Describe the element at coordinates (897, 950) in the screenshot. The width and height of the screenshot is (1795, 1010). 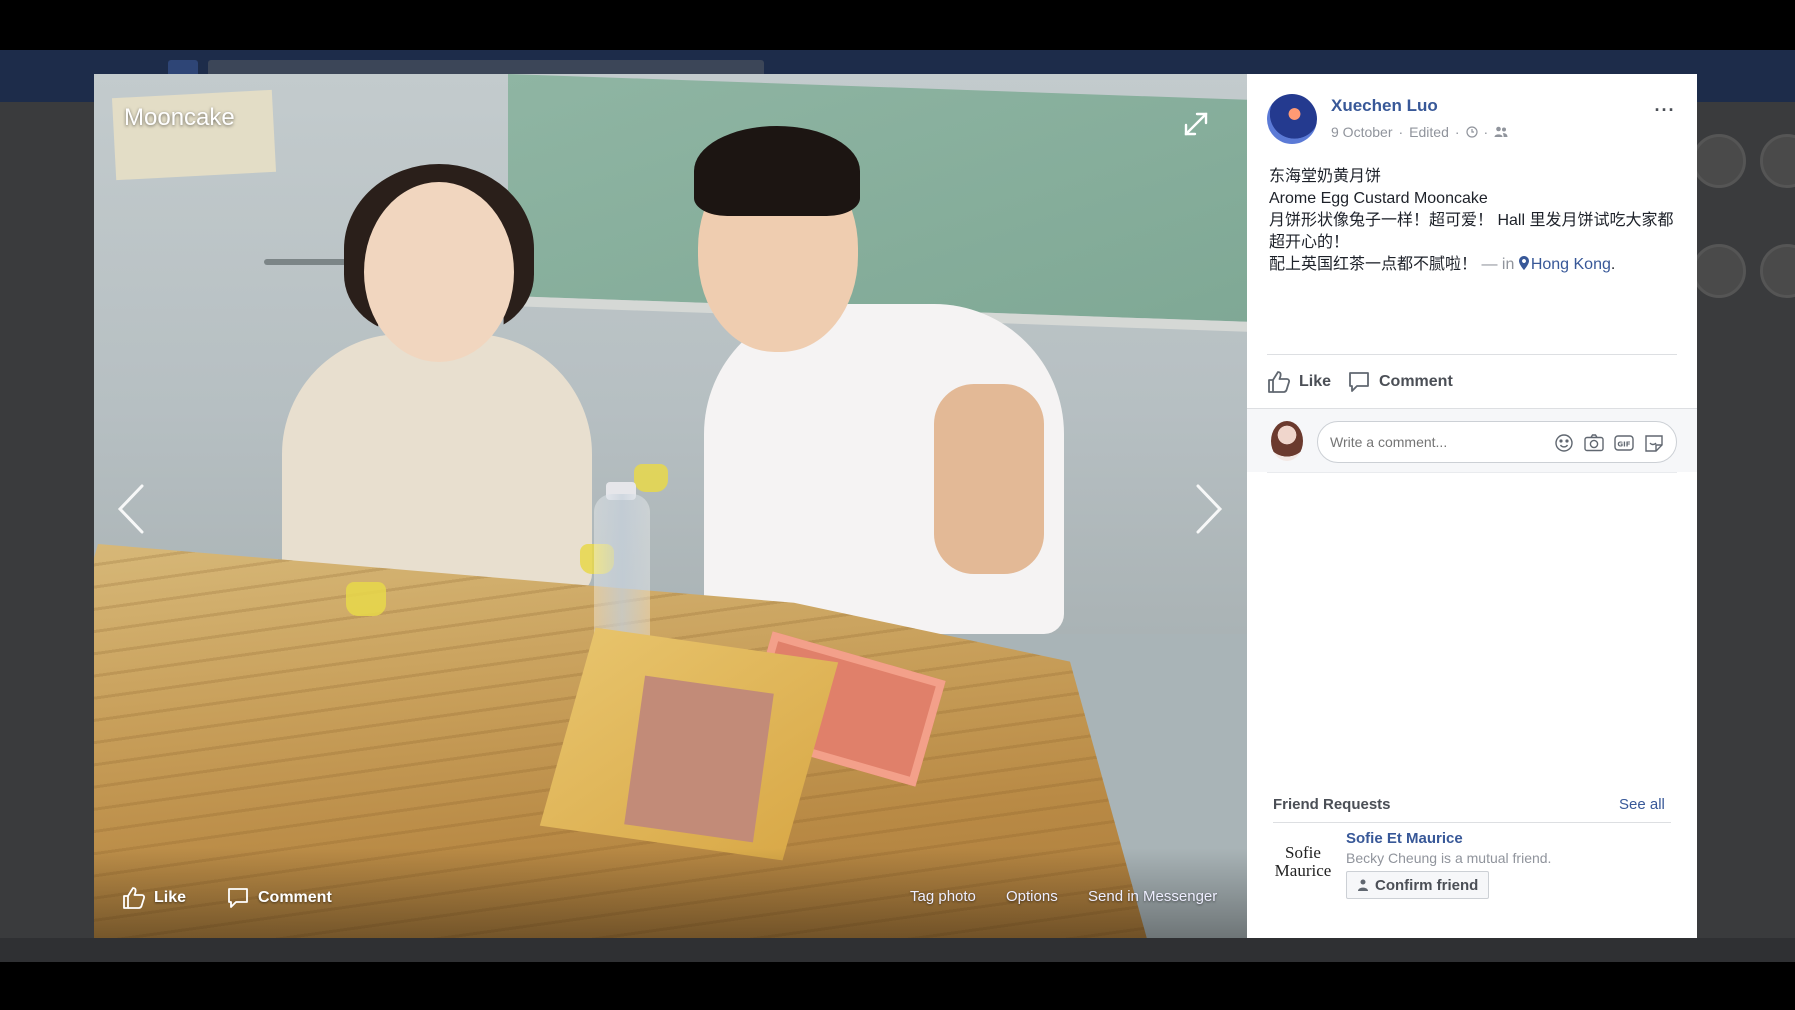
I see `background-bottom-bar` at that location.